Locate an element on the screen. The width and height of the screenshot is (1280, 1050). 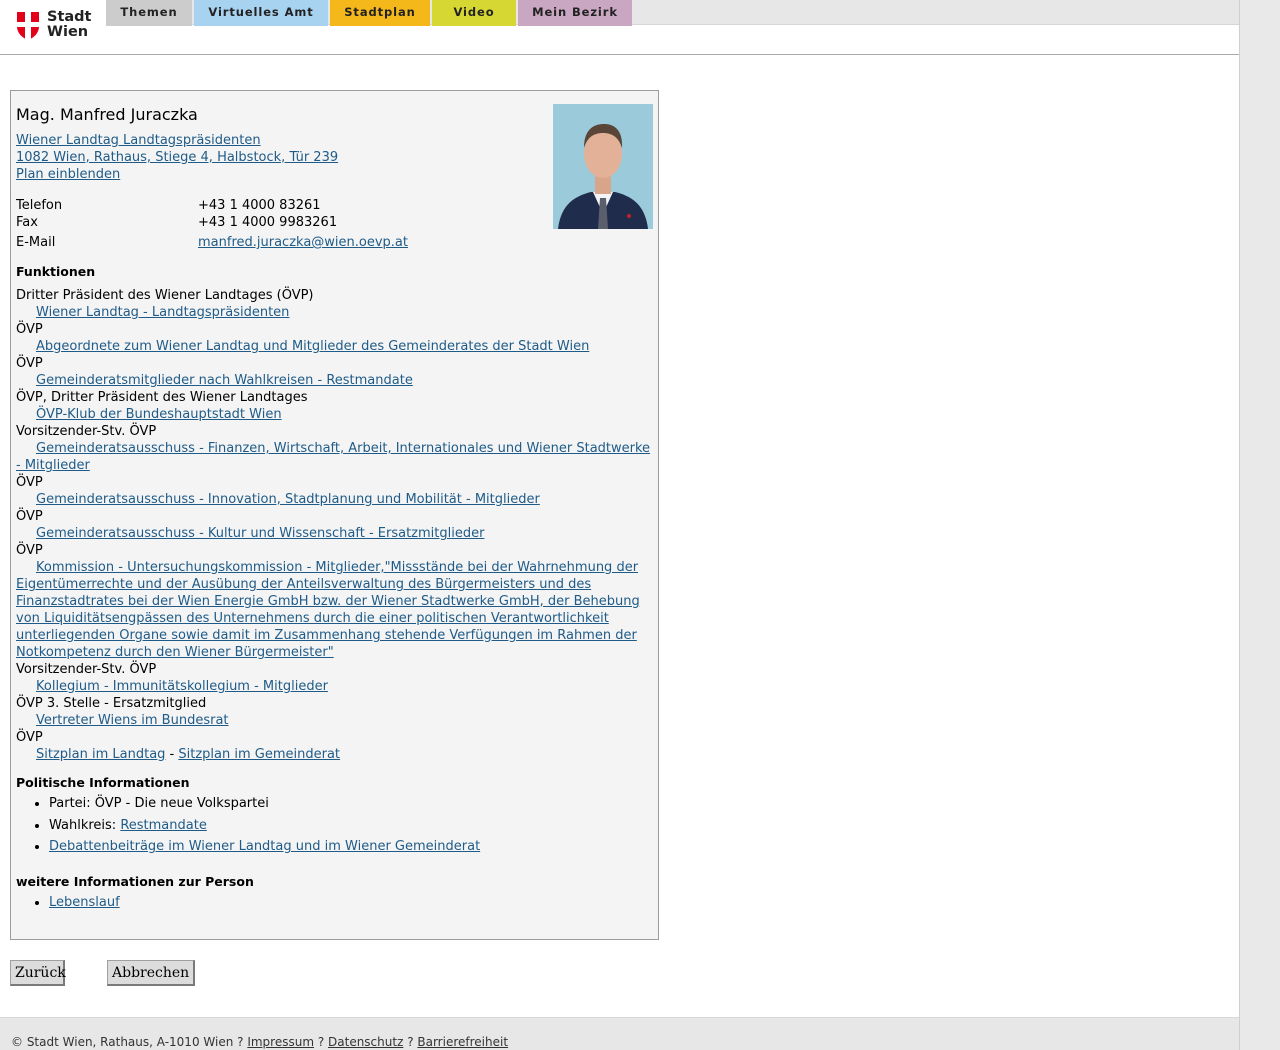
list-item: Partei: ÖVP - Die neue Volkspartei is located at coordinates (349, 803).